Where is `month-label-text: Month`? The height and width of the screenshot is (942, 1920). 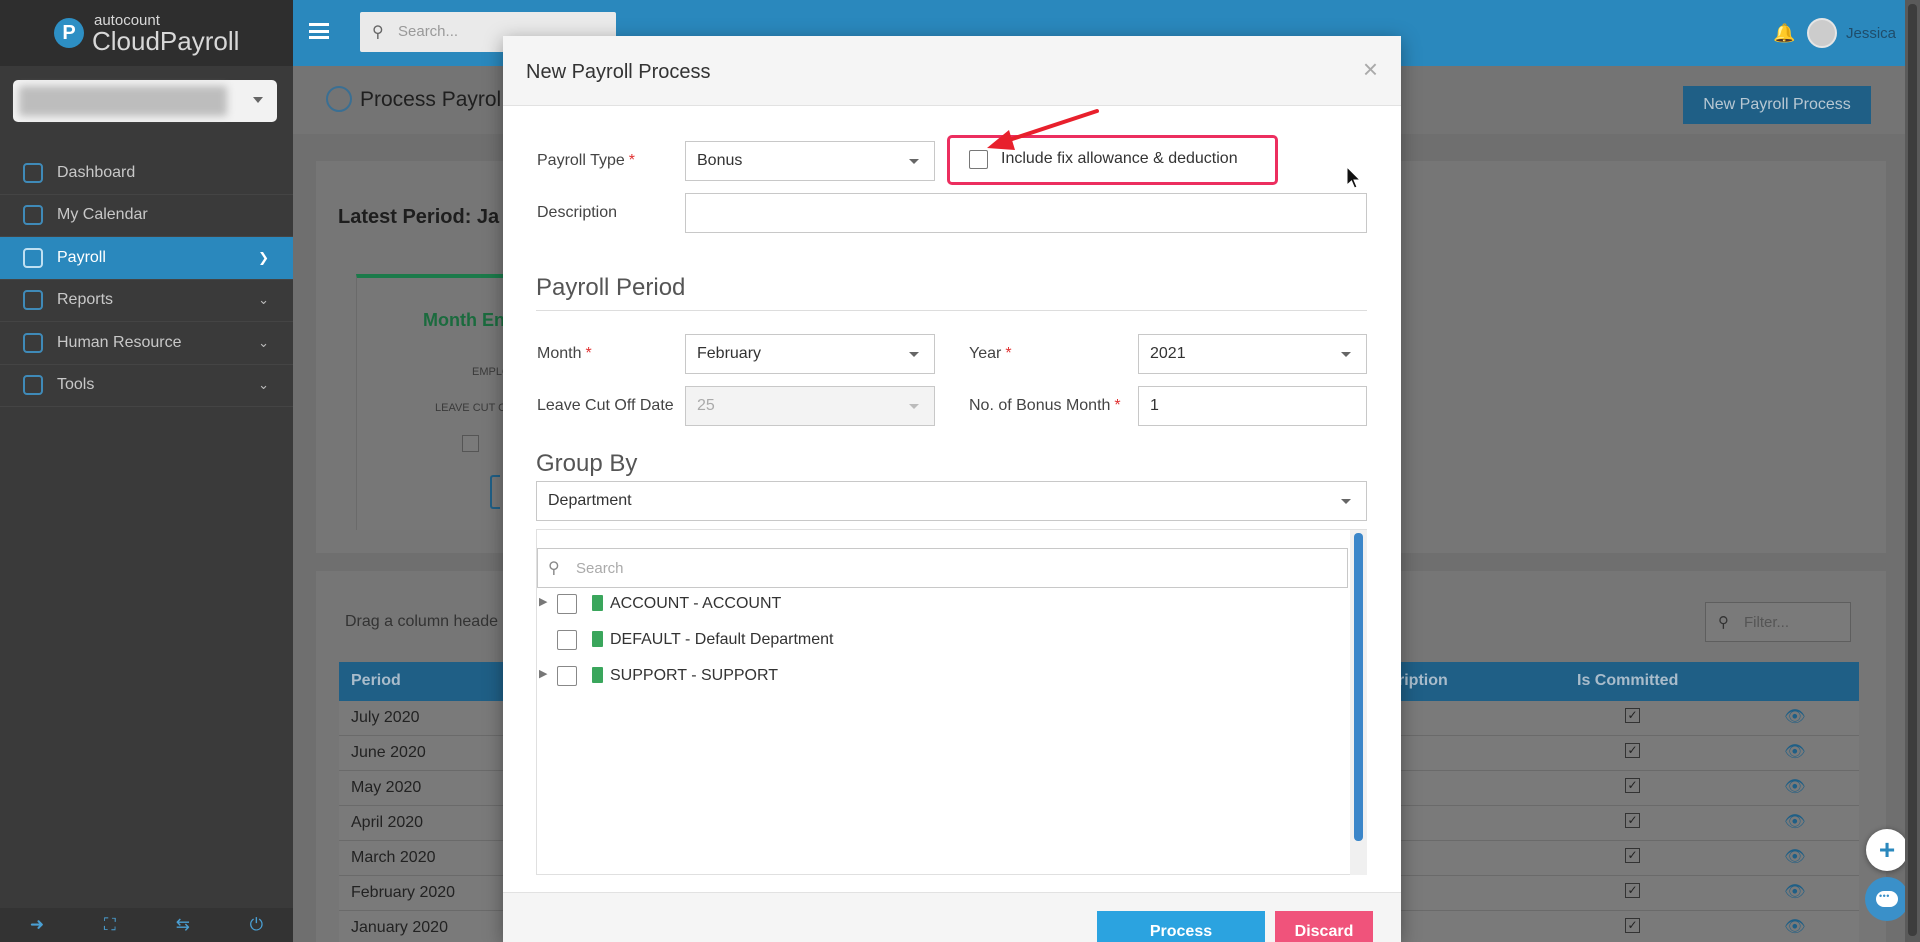 month-label-text: Month is located at coordinates (559, 353).